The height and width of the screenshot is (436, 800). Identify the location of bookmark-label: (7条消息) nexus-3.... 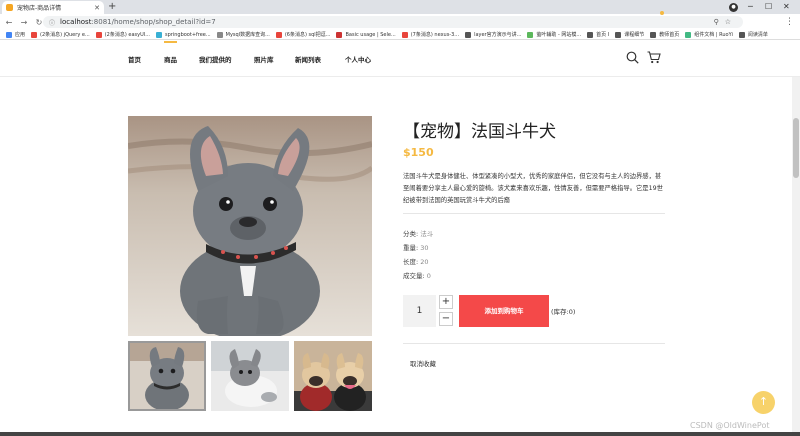
(435, 35).